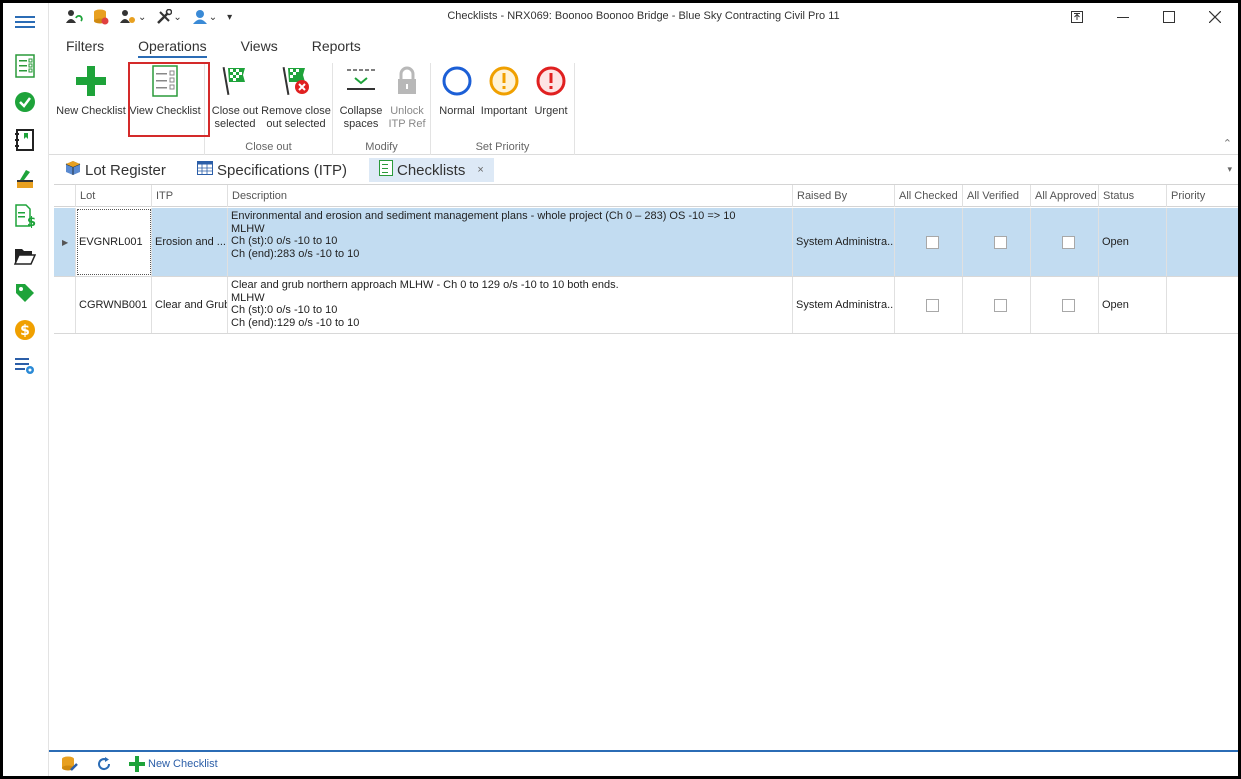 Image resolution: width=1241 pixels, height=779 pixels. Describe the element at coordinates (91, 90) in the screenshot. I see `new-checklist-button: New Checklist` at that location.